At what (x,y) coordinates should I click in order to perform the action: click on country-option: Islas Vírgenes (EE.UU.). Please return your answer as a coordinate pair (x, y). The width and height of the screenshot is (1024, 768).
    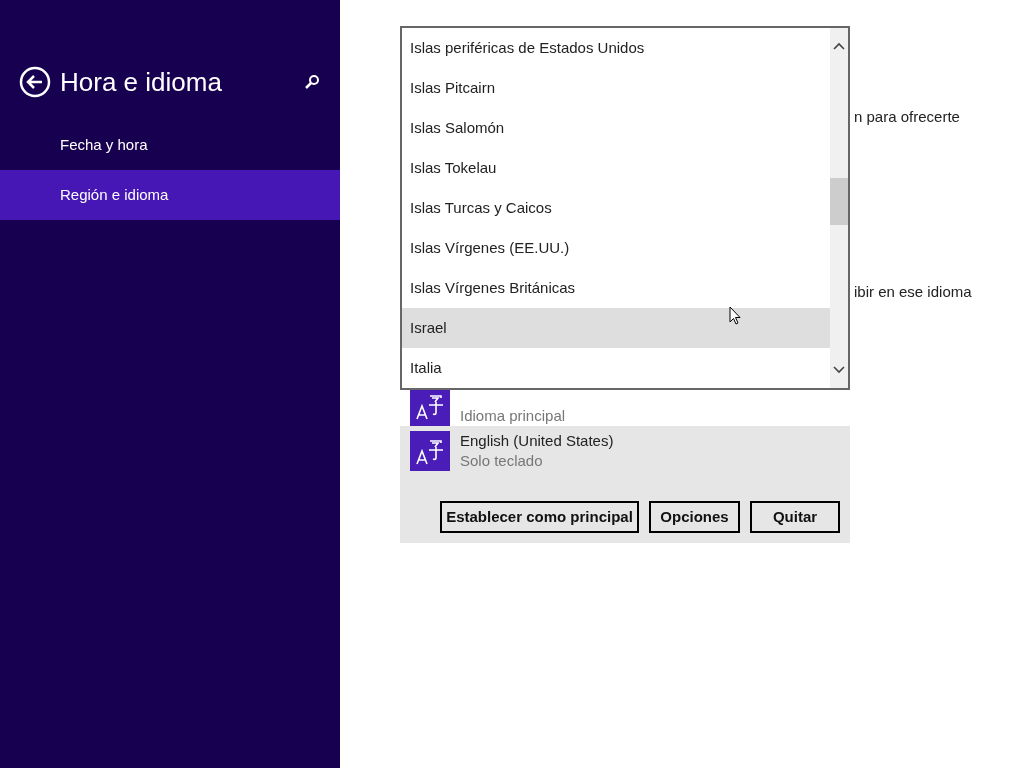
    Looking at the image, I should click on (616, 248).